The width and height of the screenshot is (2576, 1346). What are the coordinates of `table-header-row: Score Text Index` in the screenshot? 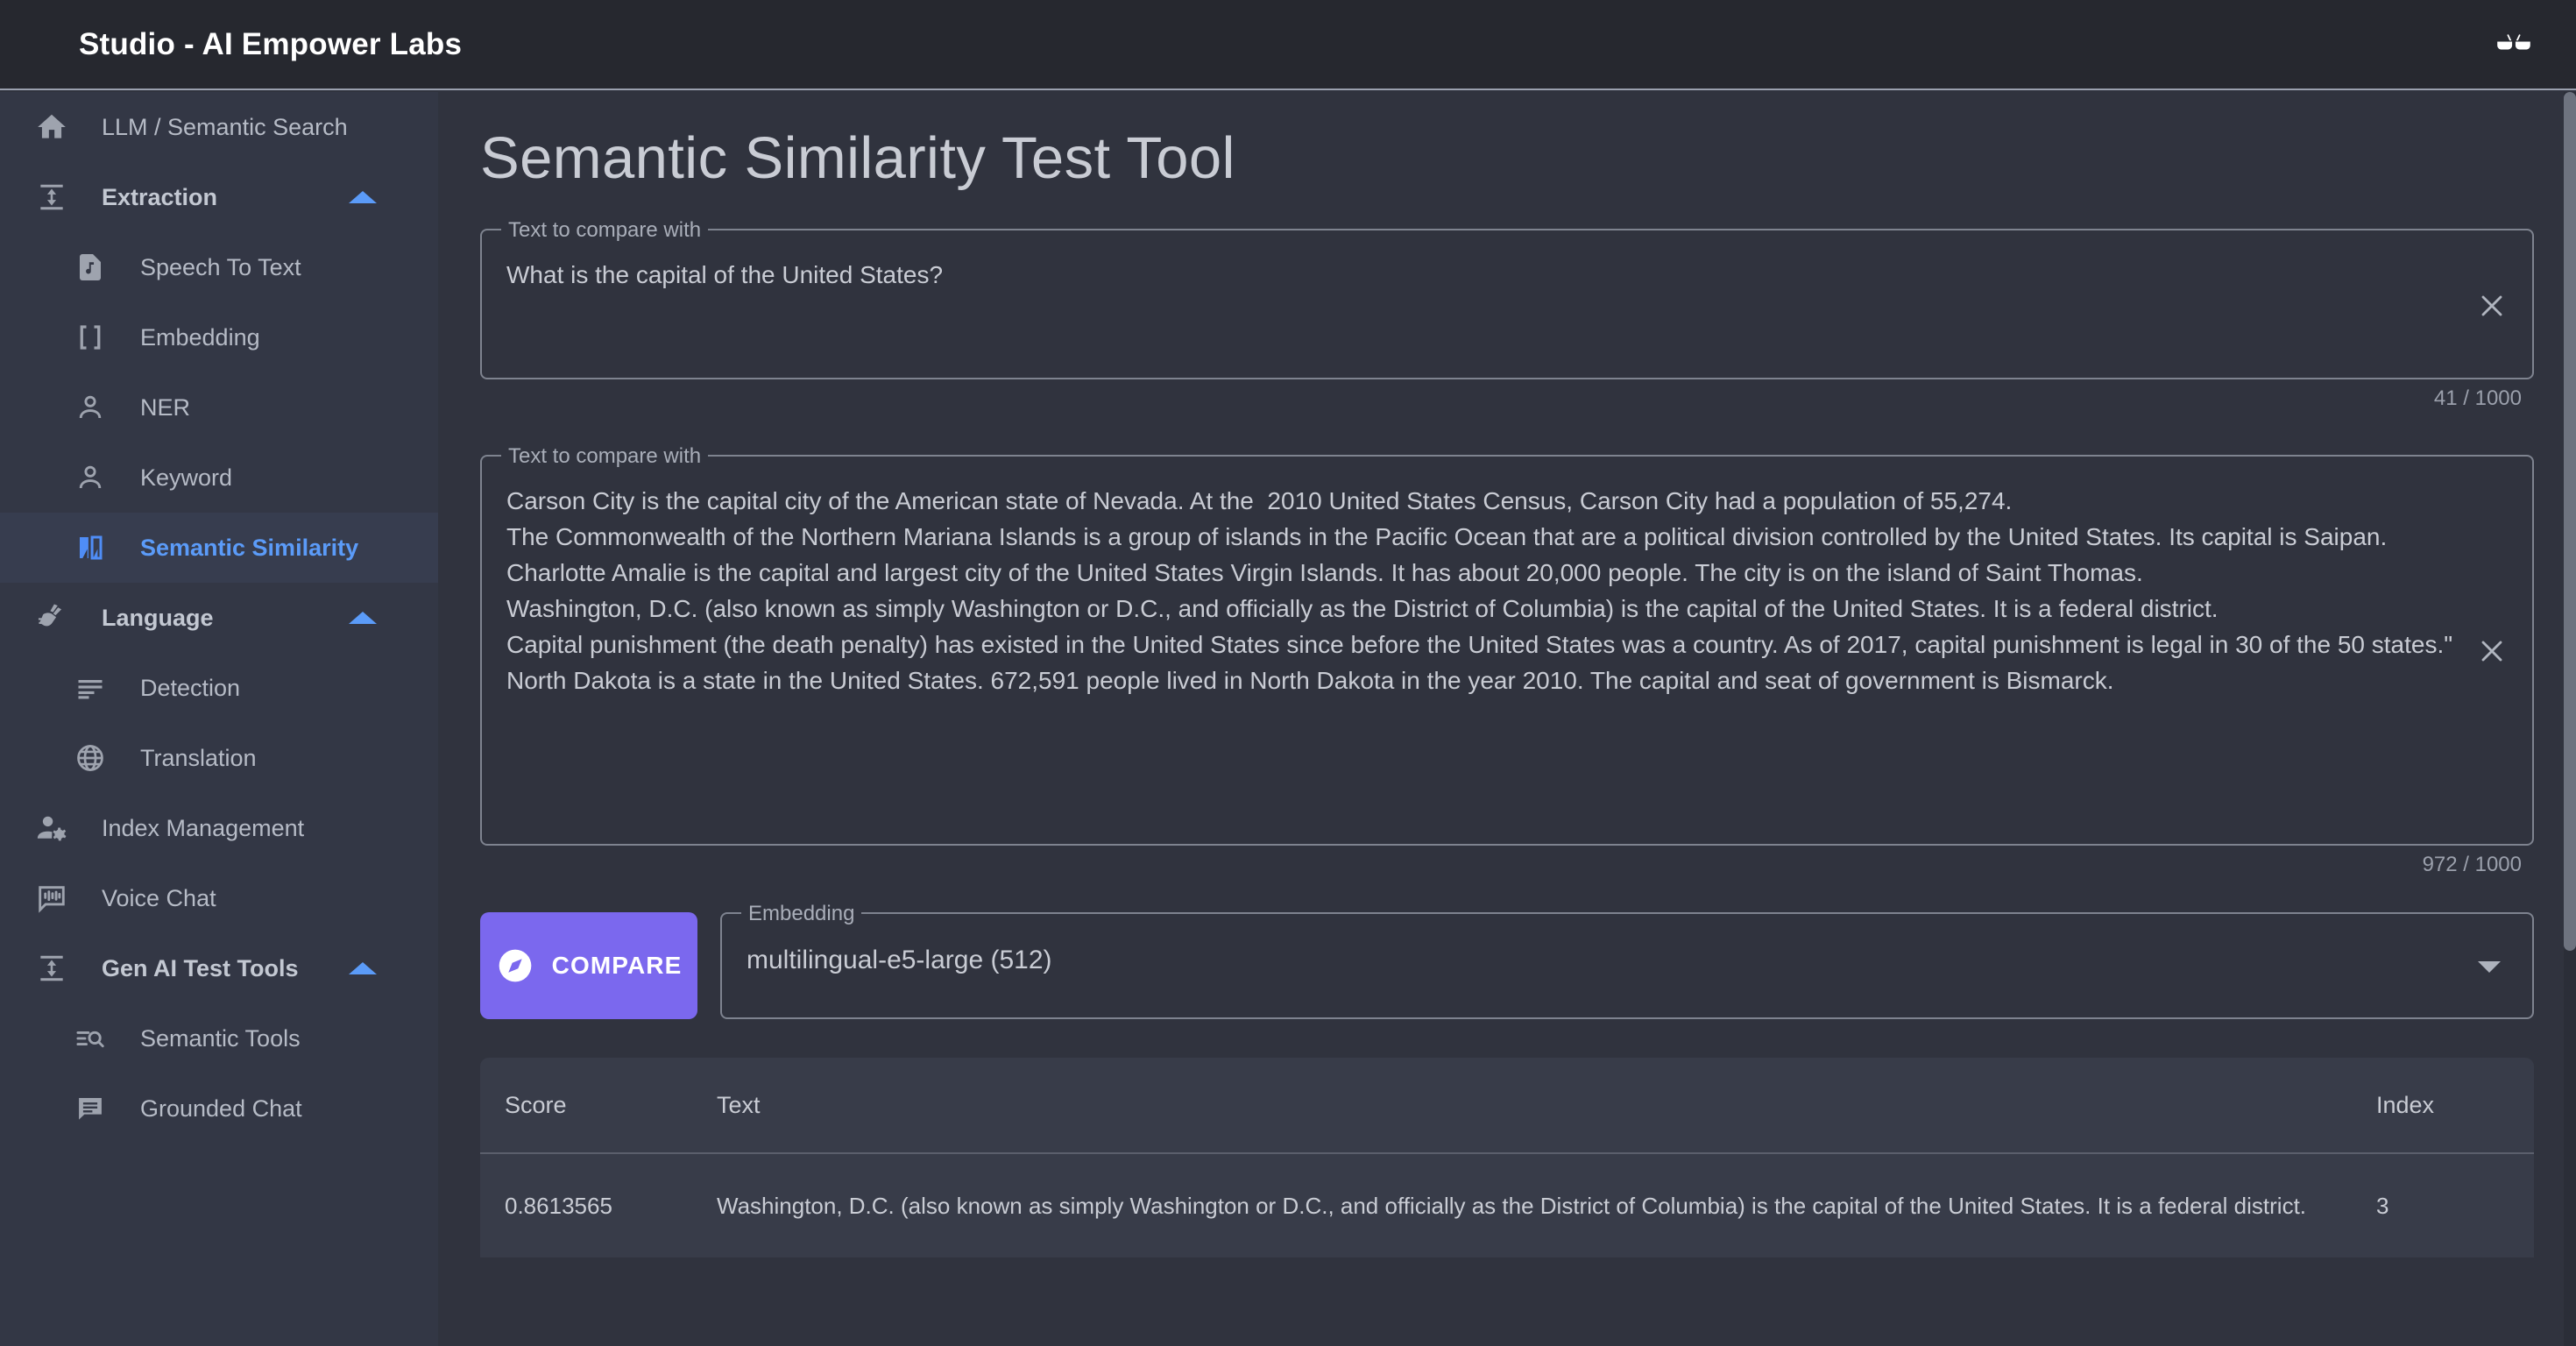 It's located at (1507, 1106).